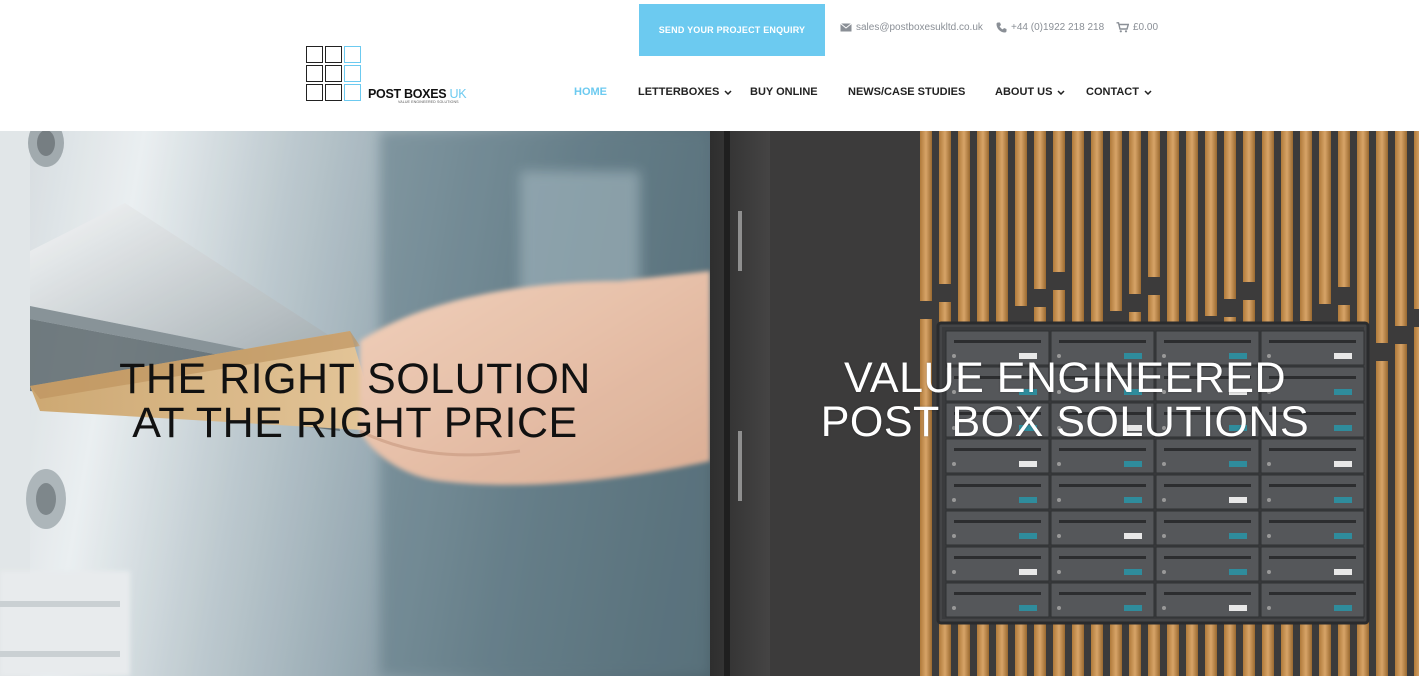 The height and width of the screenshot is (676, 1419). I want to click on cart-link: £0.00, so click(1137, 27).